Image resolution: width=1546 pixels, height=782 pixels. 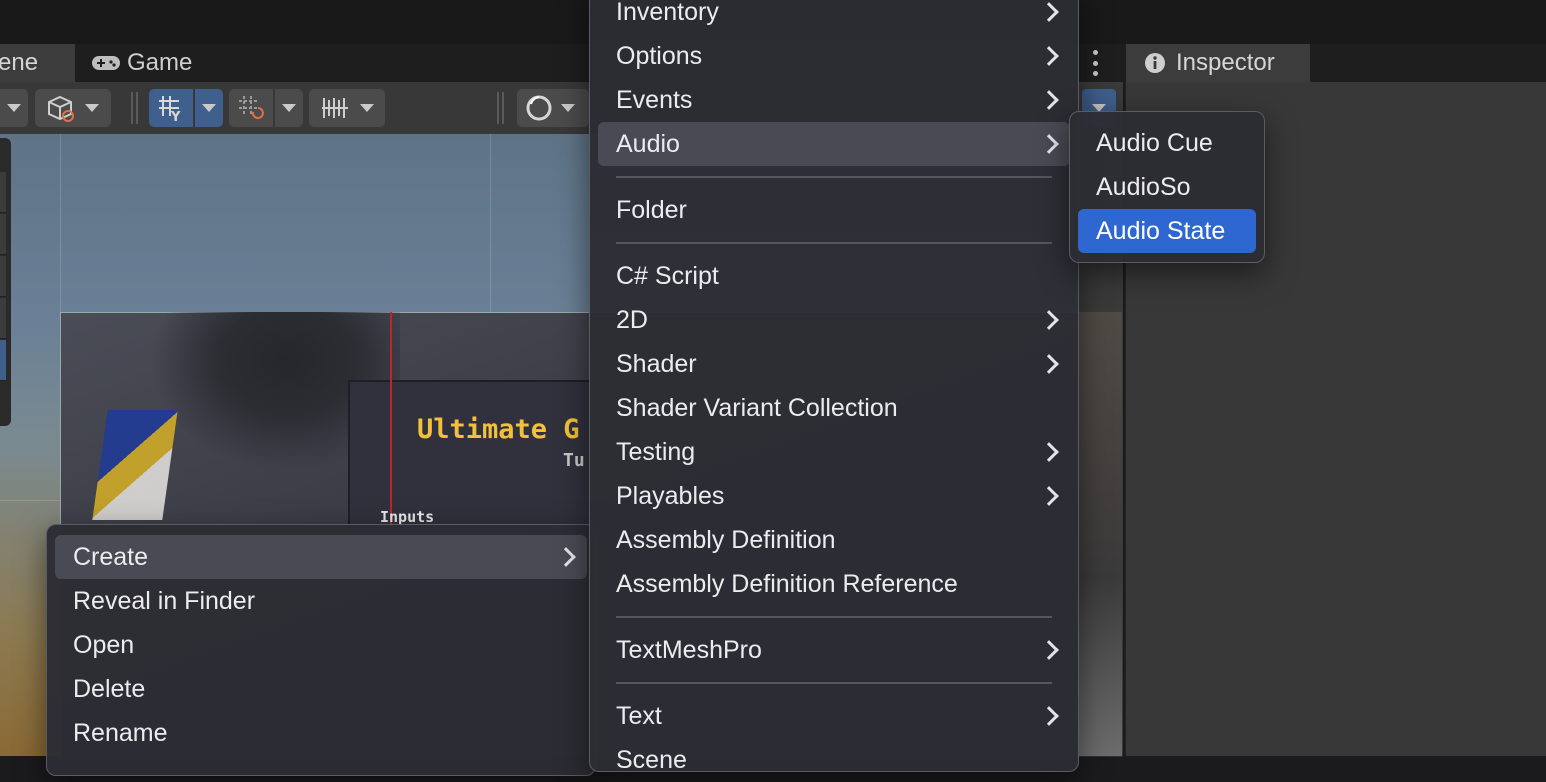 I want to click on menu-item-delete: Delete, so click(x=321, y=689).